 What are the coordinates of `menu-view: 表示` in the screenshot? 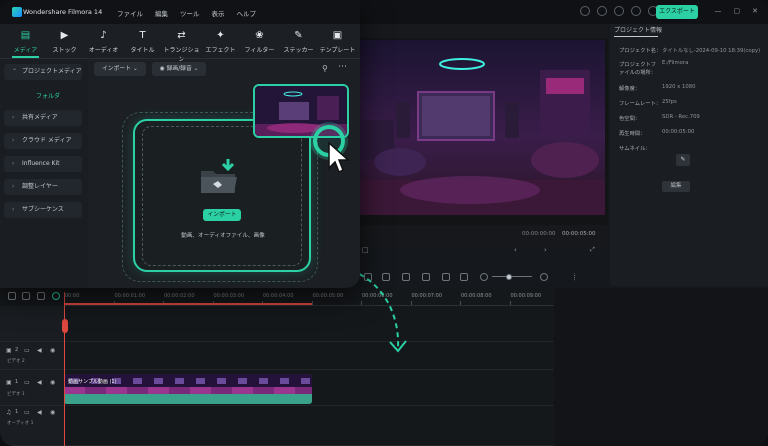 It's located at (218, 13).